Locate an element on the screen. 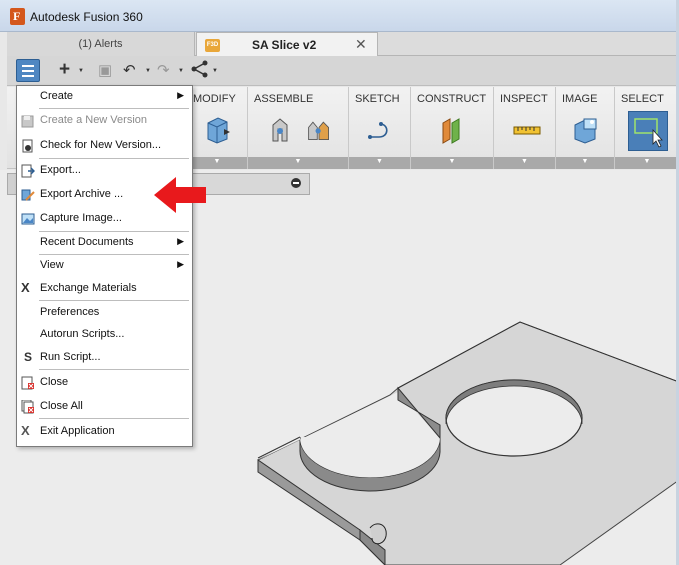  menu-item-label: Exchange Materials is located at coordinates (88, 288).